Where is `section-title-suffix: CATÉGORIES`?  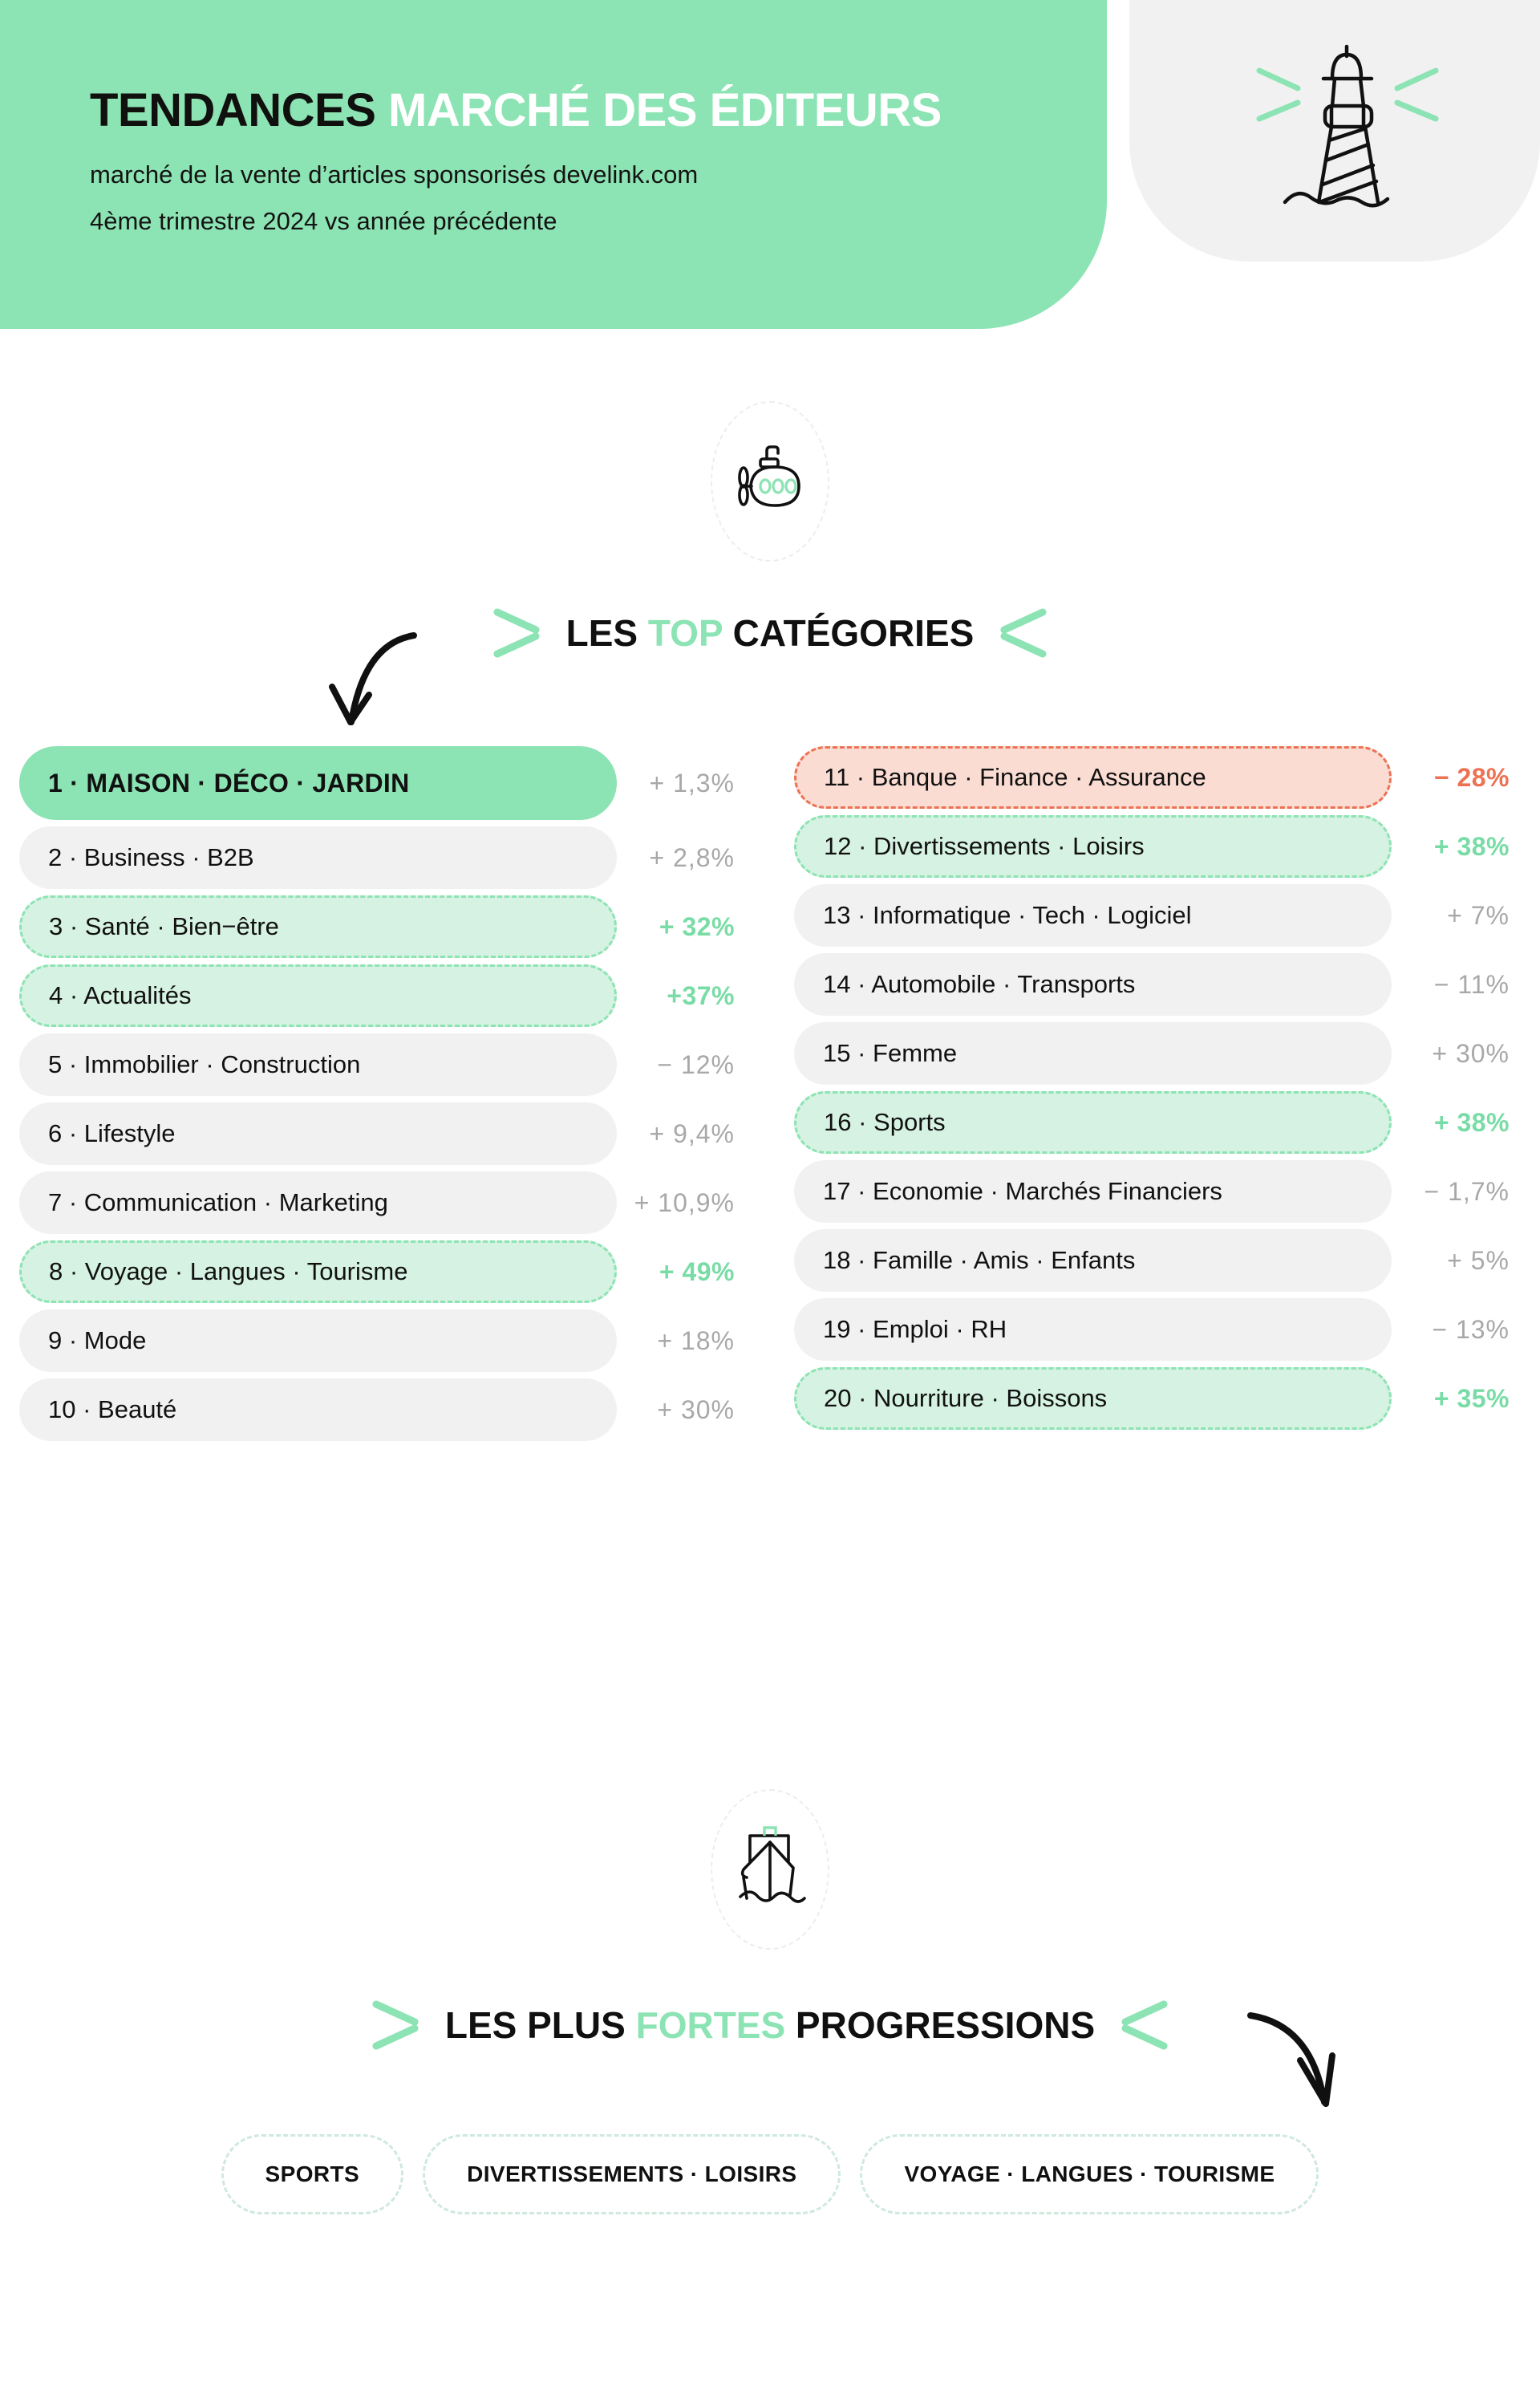
section-title-suffix: CATÉGORIES is located at coordinates (848, 633).